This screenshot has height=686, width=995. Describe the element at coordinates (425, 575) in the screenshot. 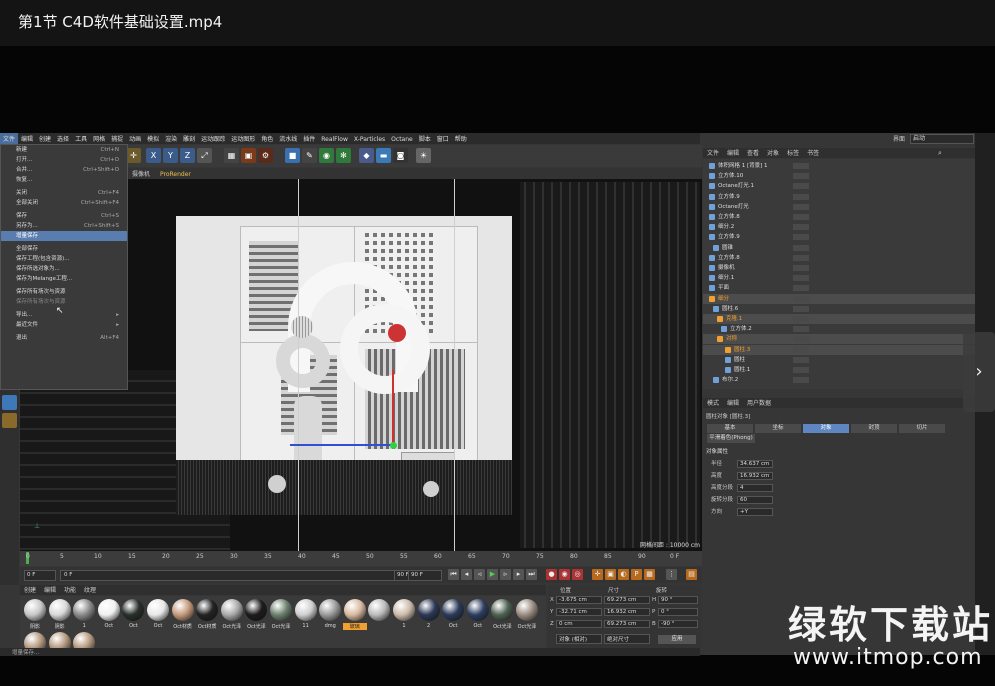

I see `max-frame-field: 90 F` at that location.